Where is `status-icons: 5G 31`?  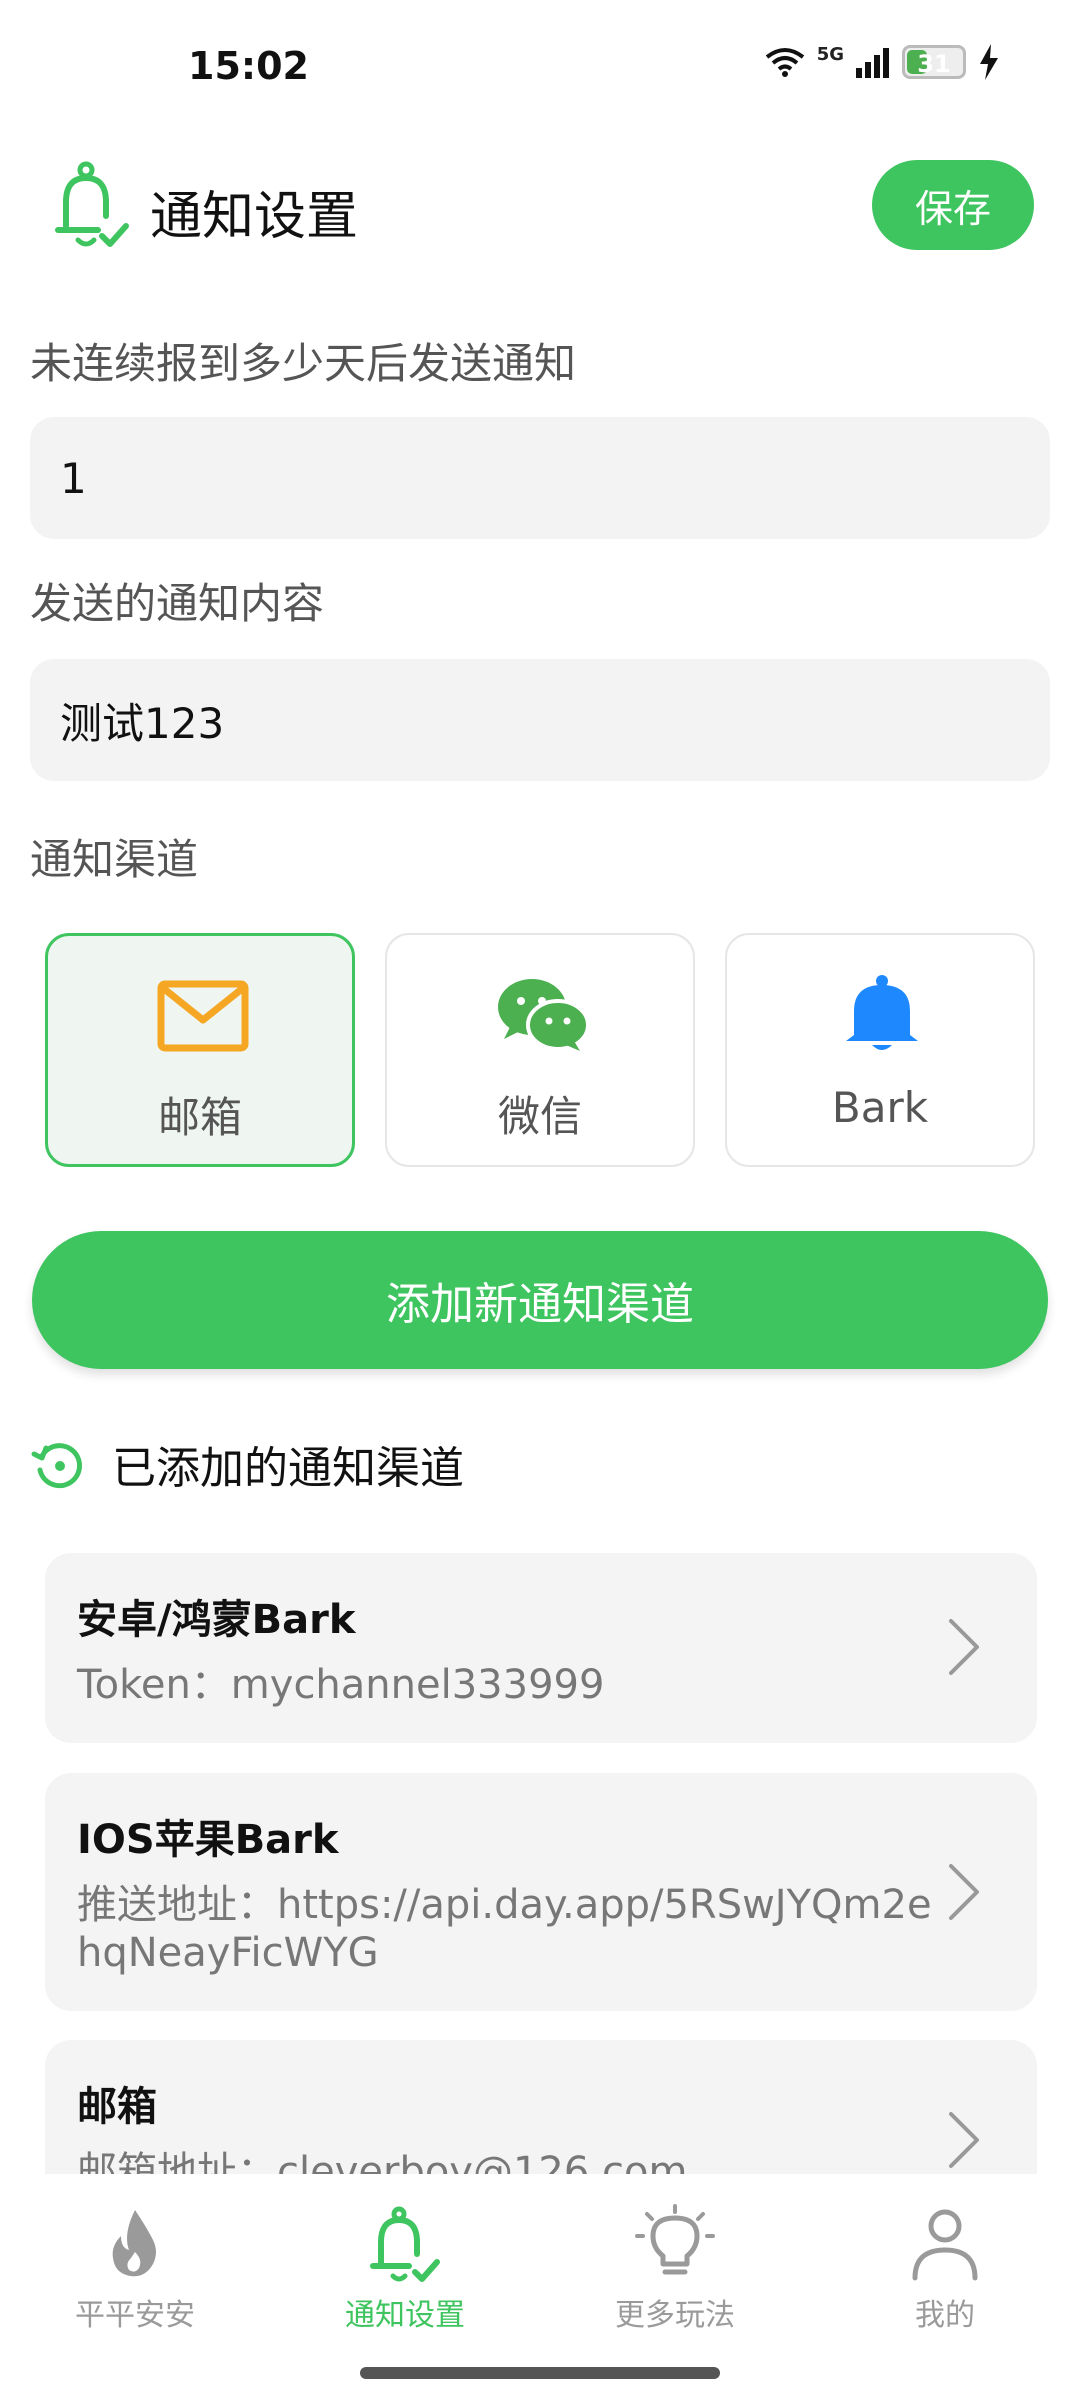 status-icons: 5G 31 is located at coordinates (882, 62).